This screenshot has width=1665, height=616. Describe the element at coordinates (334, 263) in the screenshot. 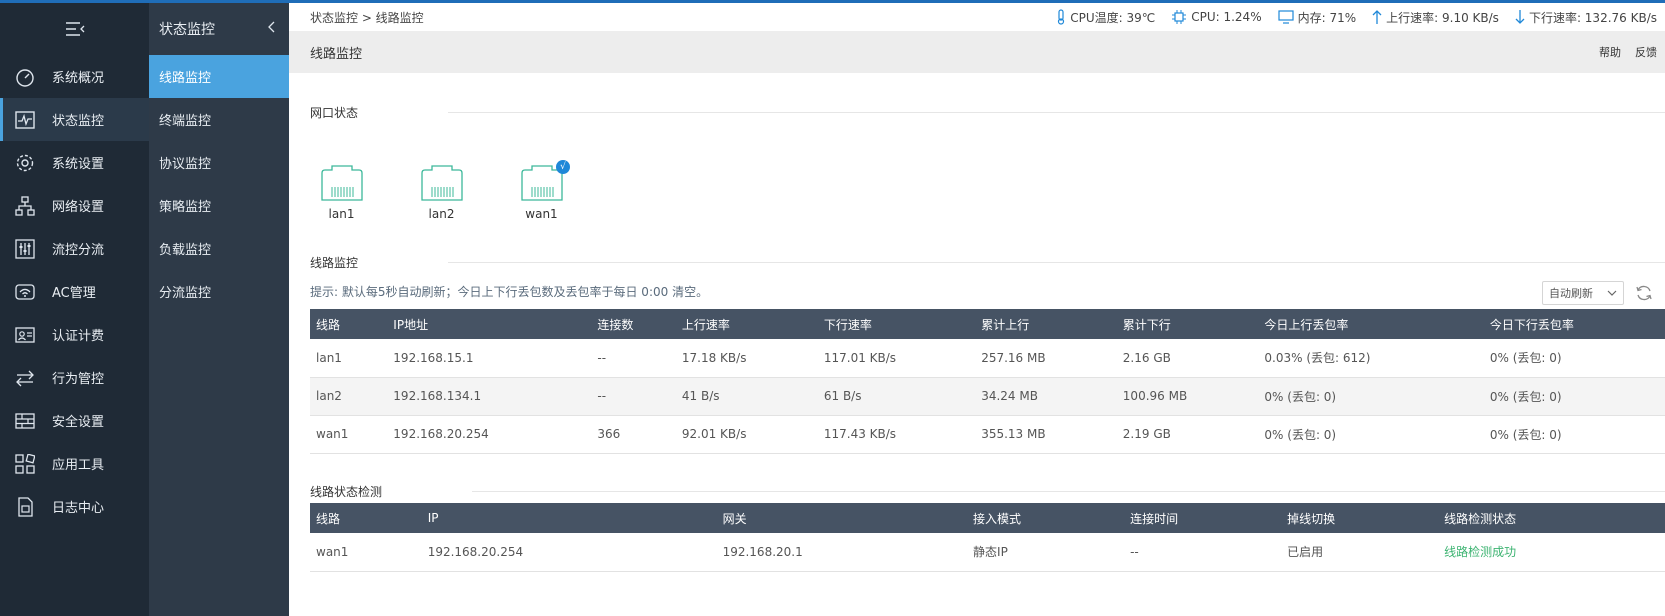

I see `line-section-label: 线路监控` at that location.